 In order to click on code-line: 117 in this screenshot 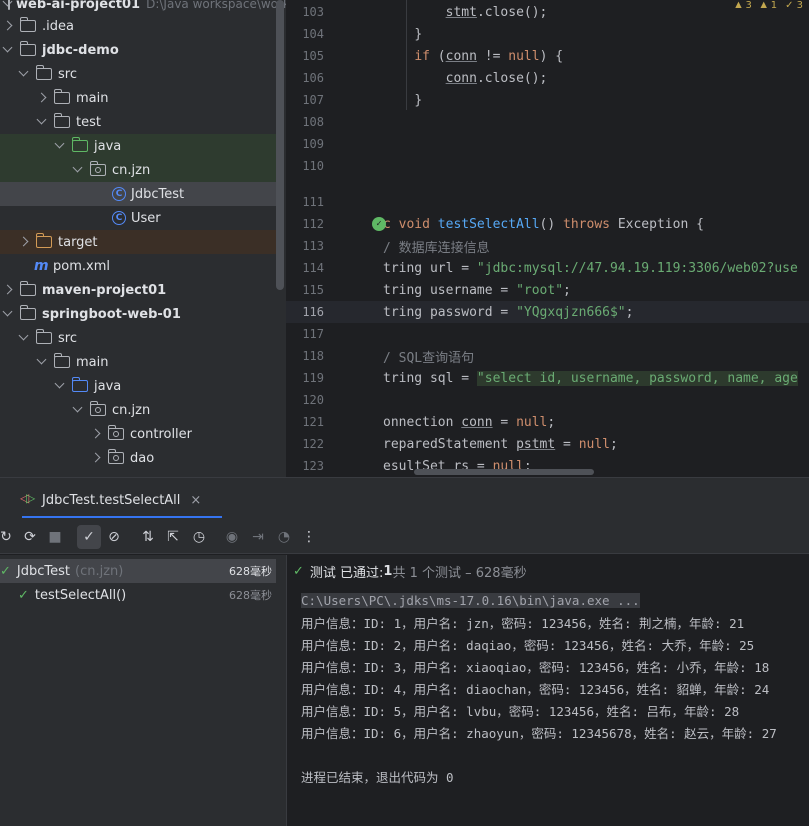, I will do `click(547, 334)`.